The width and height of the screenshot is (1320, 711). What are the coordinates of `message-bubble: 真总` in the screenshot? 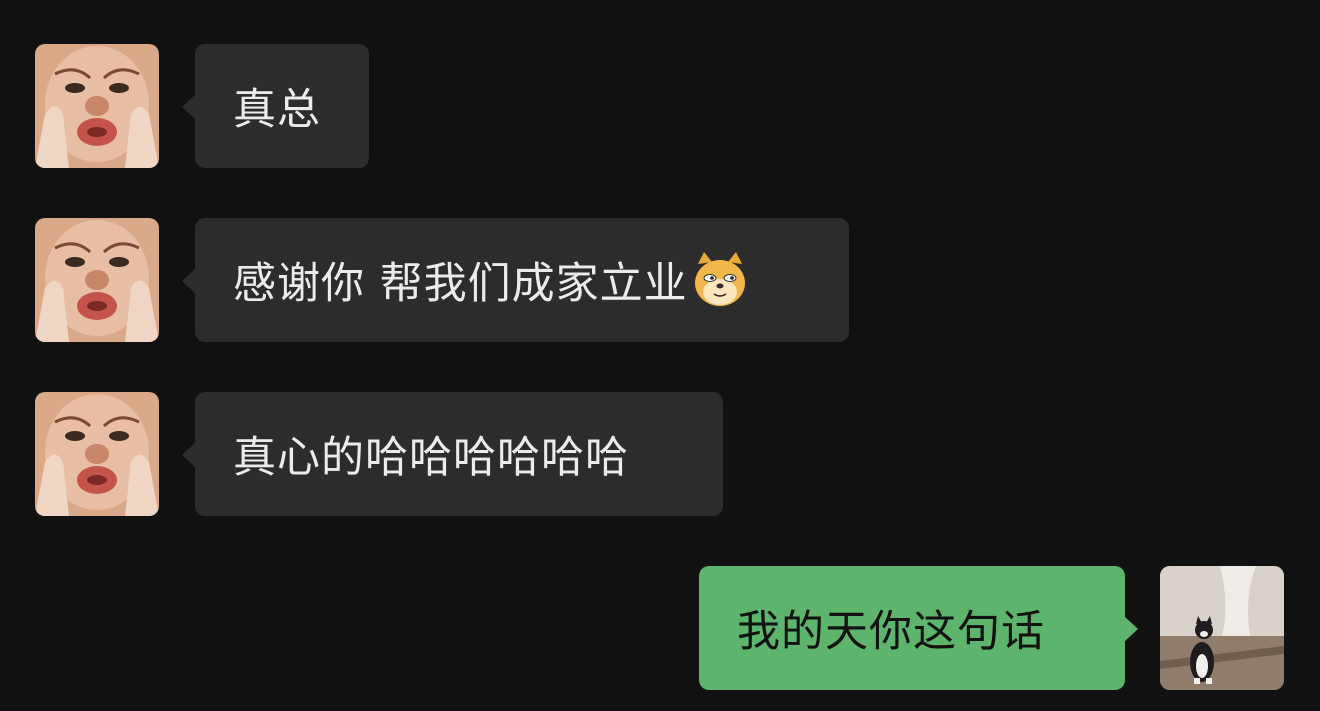 It's located at (275, 106).